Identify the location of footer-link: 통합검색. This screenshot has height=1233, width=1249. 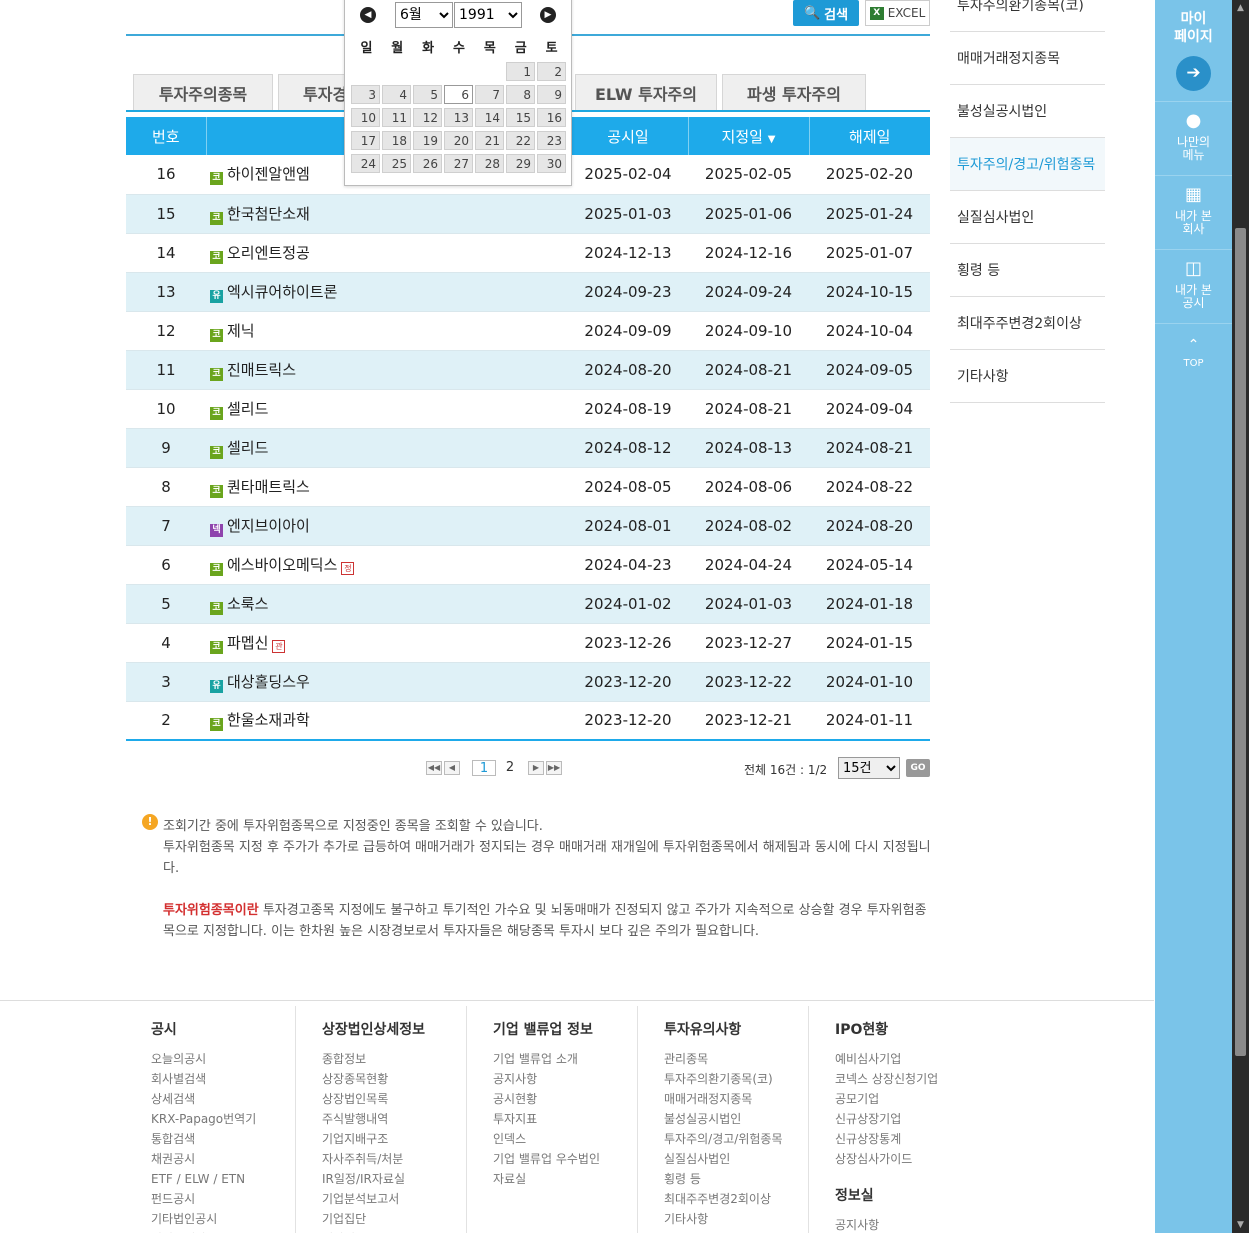
(231, 1139).